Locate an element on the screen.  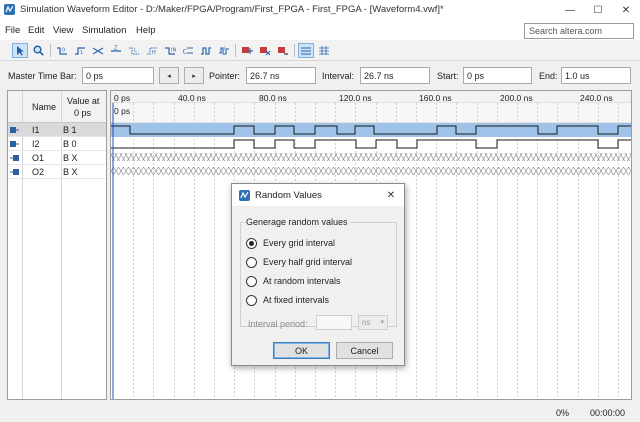
next-transition-button: ▸ is located at coordinates (194, 75).